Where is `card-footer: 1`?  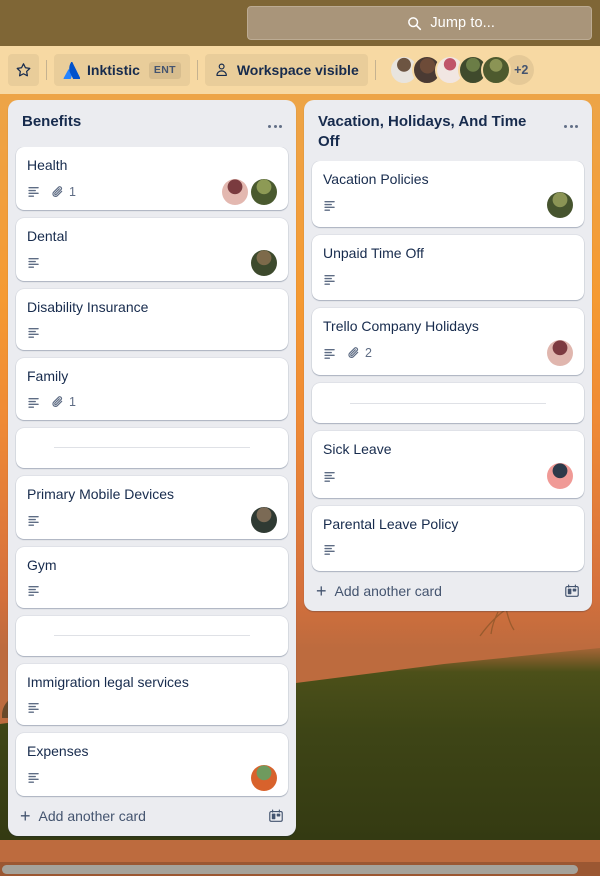 card-footer: 1 is located at coordinates (152, 191).